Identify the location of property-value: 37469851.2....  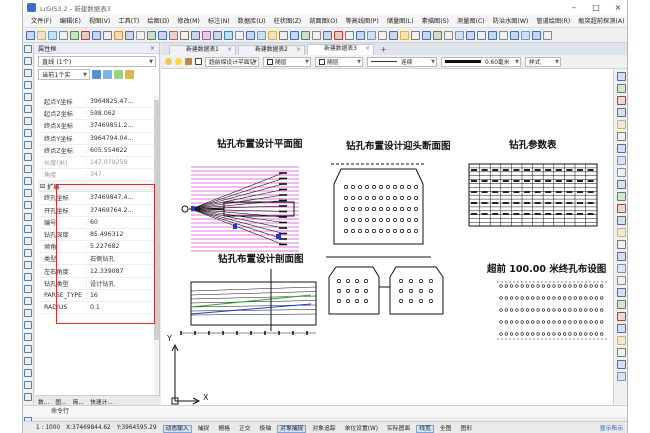
(120, 126).